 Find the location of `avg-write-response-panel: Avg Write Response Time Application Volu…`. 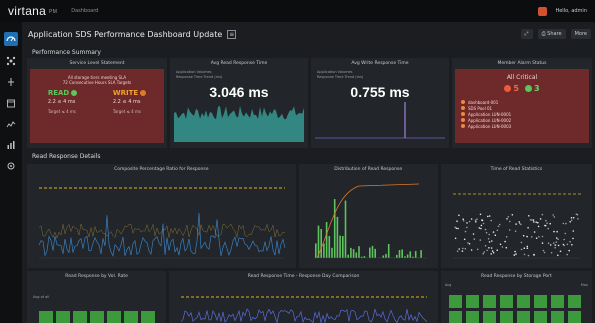

avg-write-response-panel: Avg Write Response Time Application Volu… is located at coordinates (380, 103).